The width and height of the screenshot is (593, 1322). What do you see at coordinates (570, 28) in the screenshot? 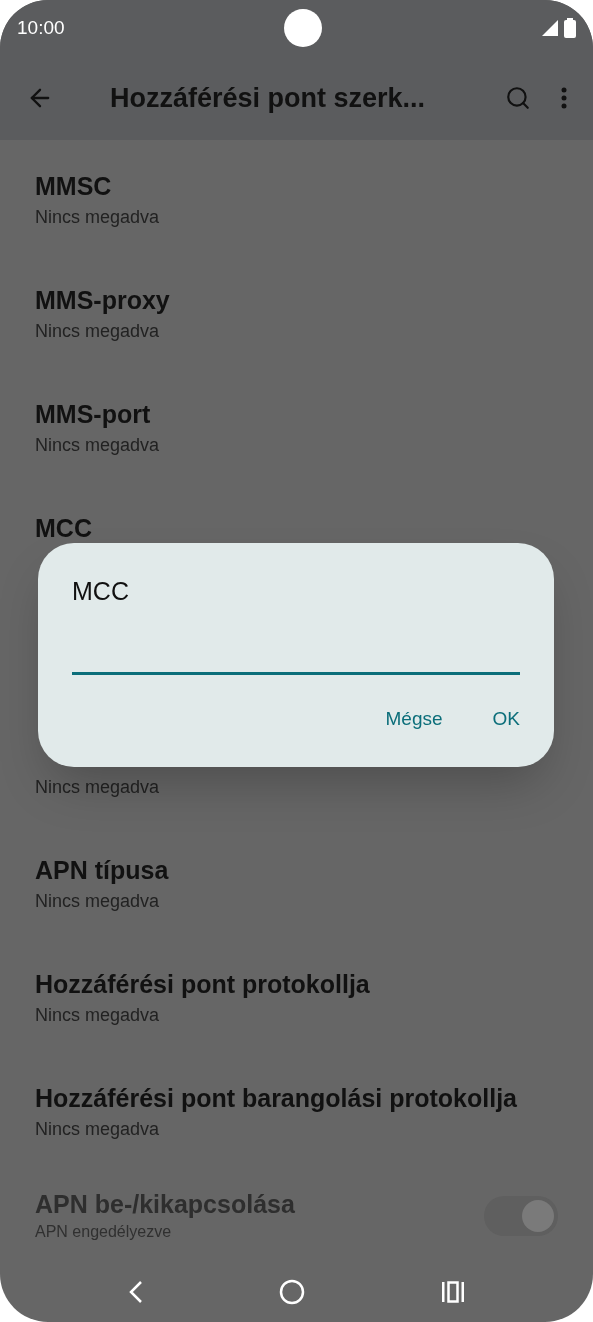
I see `battery-icon` at bounding box center [570, 28].